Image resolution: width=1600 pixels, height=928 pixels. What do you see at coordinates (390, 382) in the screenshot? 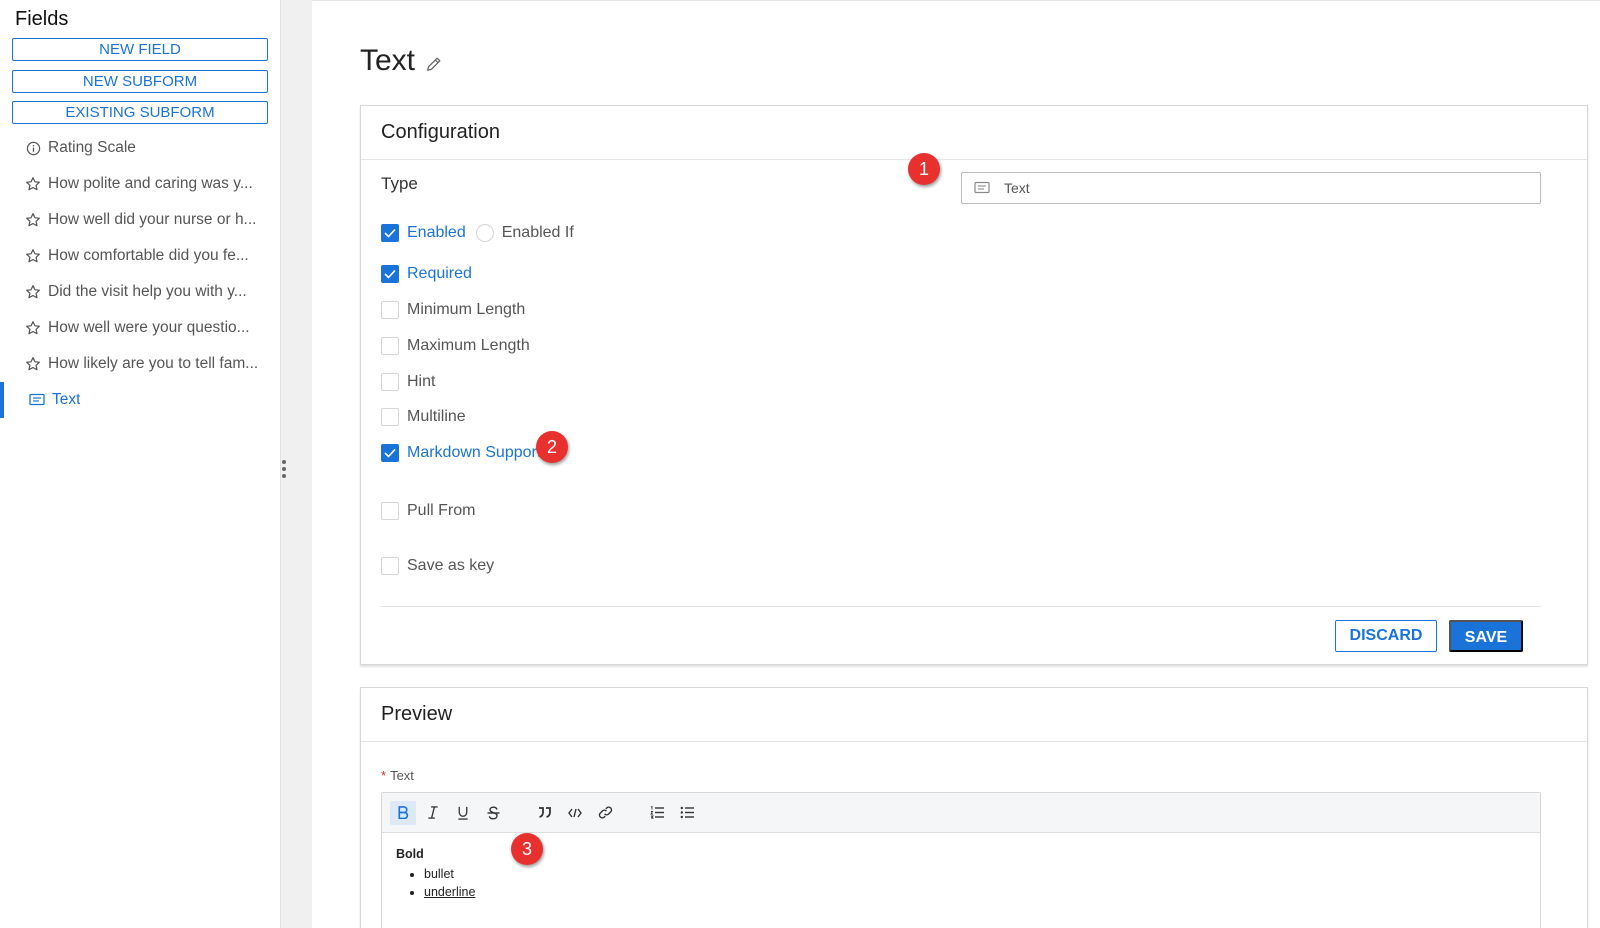
I see `hint-checkbox` at bounding box center [390, 382].